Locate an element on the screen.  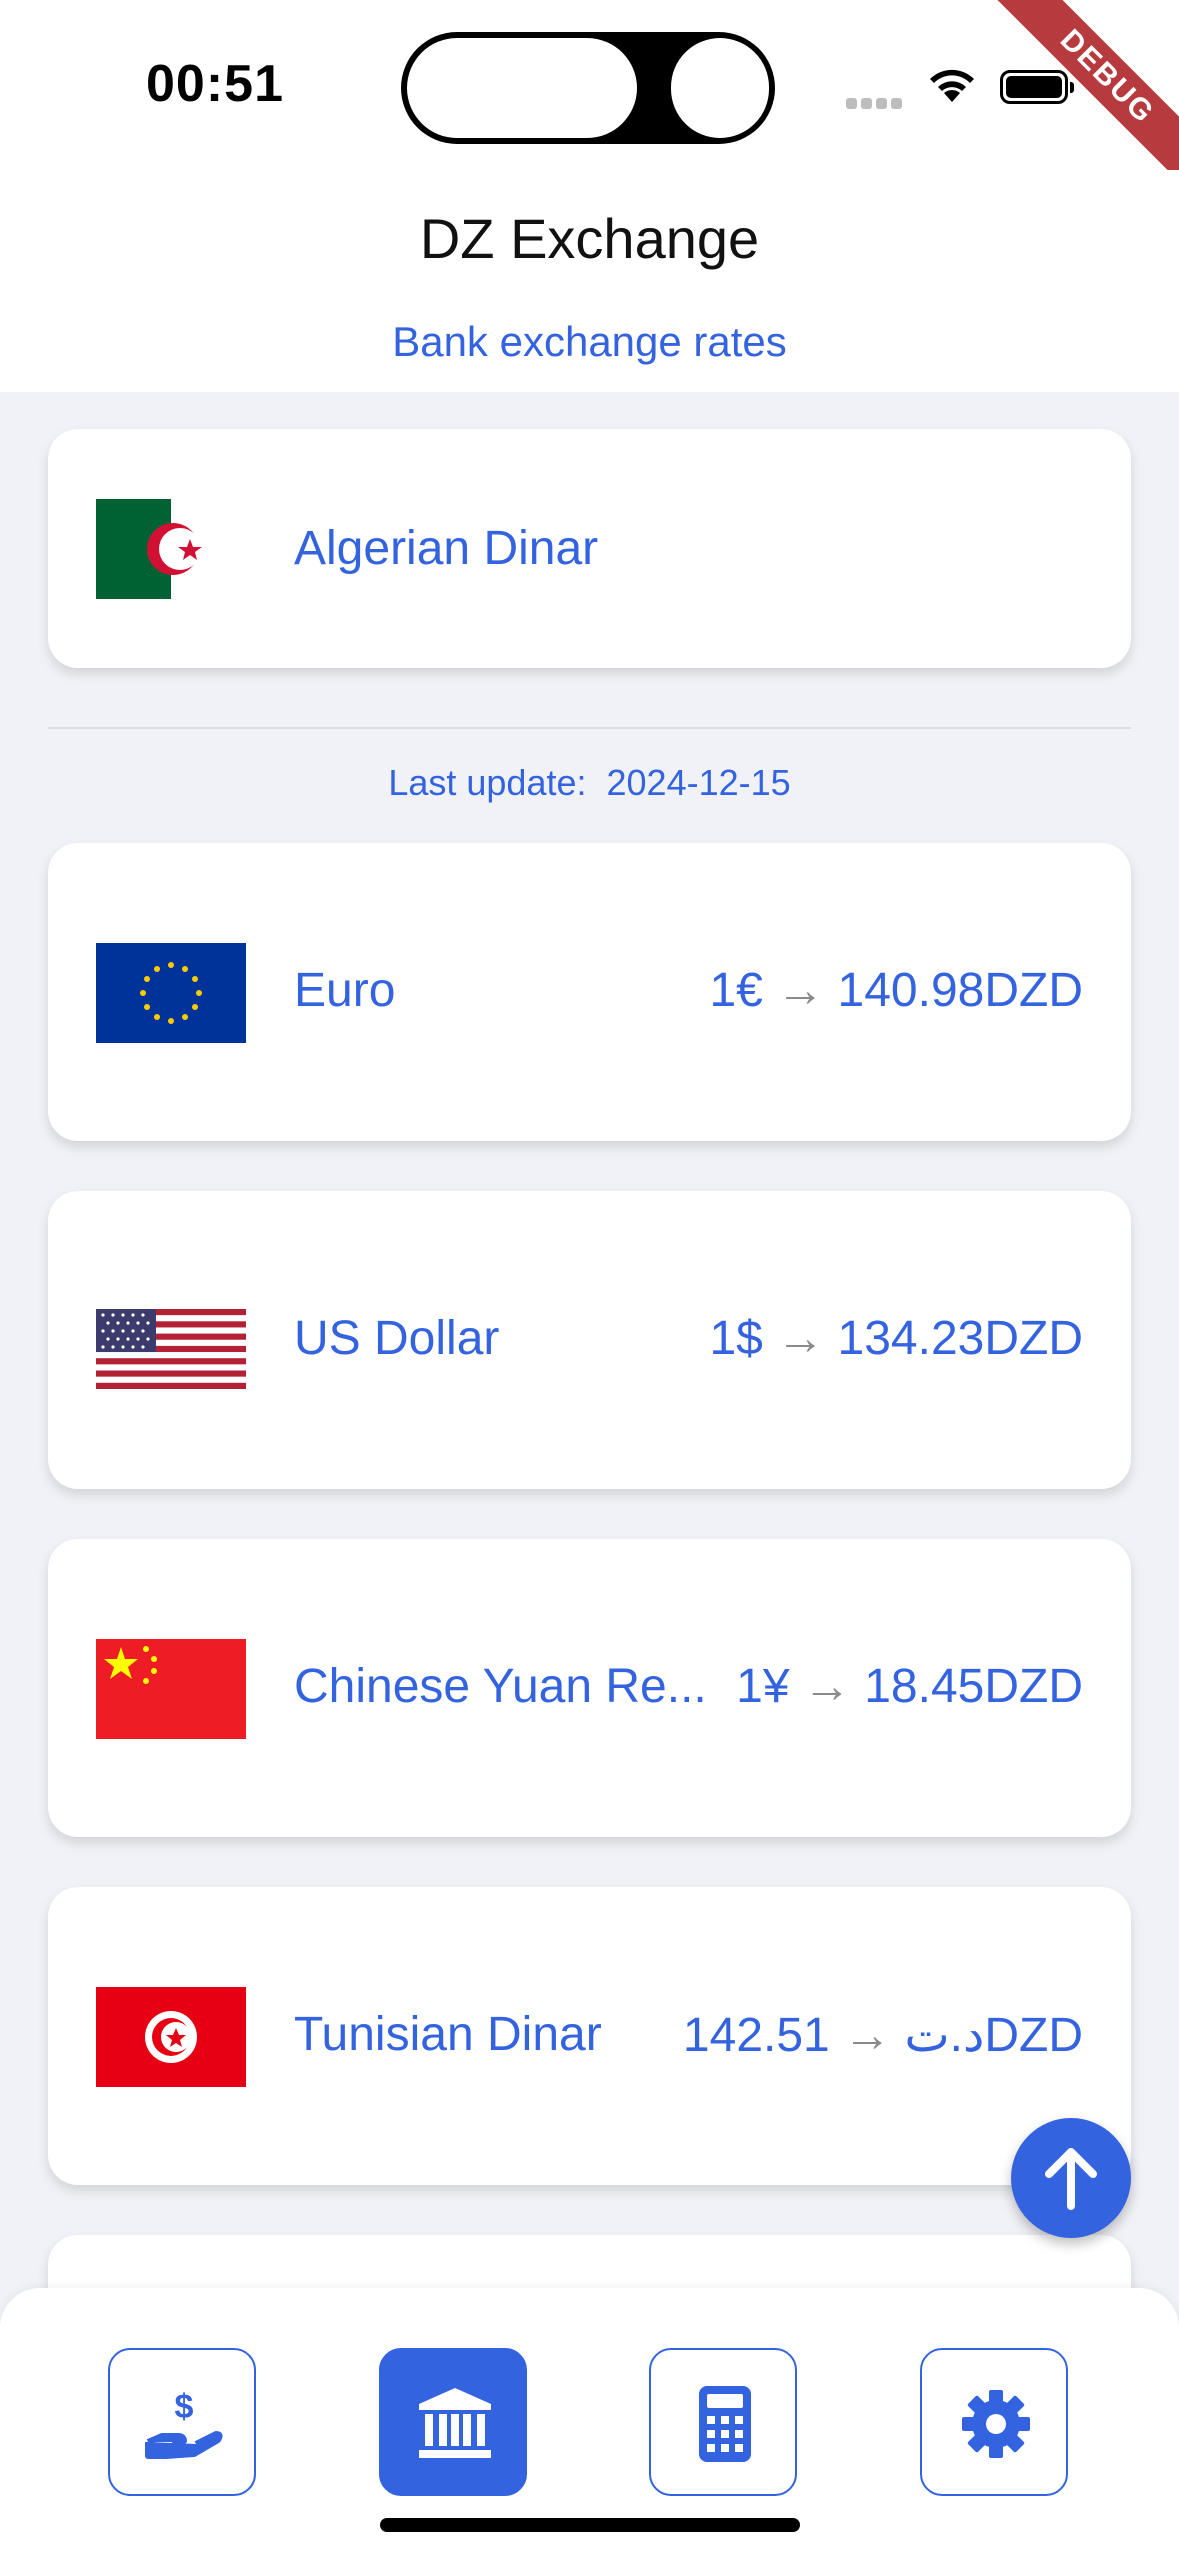
scroll-to-top-button is located at coordinates (1071, 2178).